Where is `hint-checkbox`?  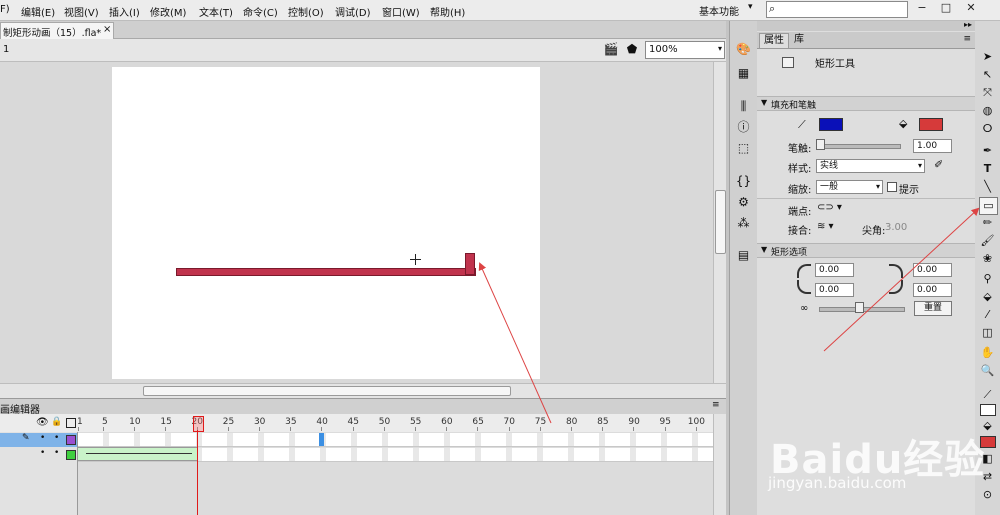 hint-checkbox is located at coordinates (892, 187).